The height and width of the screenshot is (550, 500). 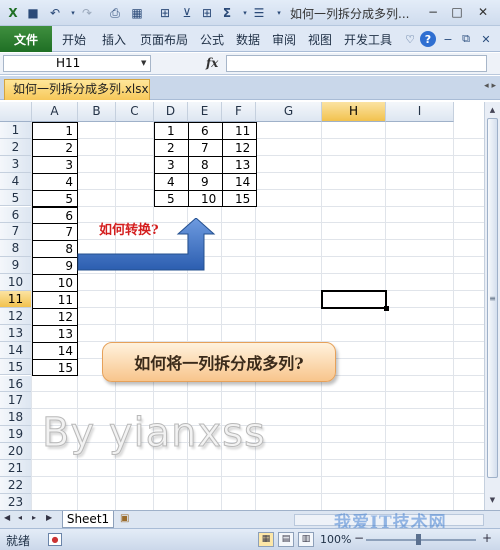 I want to click on select-all-corner, so click(x=16, y=112).